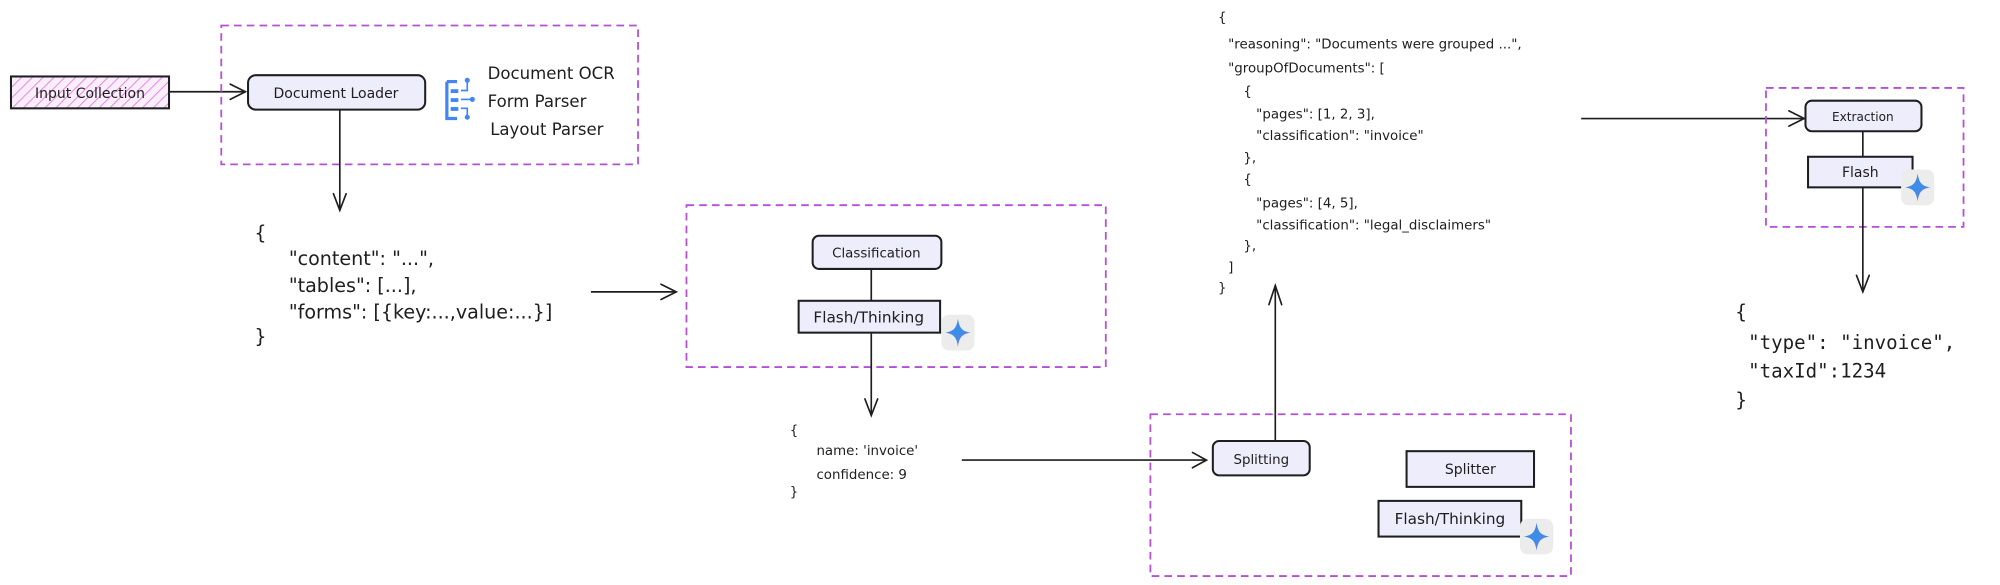 The width and height of the screenshot is (2000, 585). I want to click on classification-group, so click(896, 286).